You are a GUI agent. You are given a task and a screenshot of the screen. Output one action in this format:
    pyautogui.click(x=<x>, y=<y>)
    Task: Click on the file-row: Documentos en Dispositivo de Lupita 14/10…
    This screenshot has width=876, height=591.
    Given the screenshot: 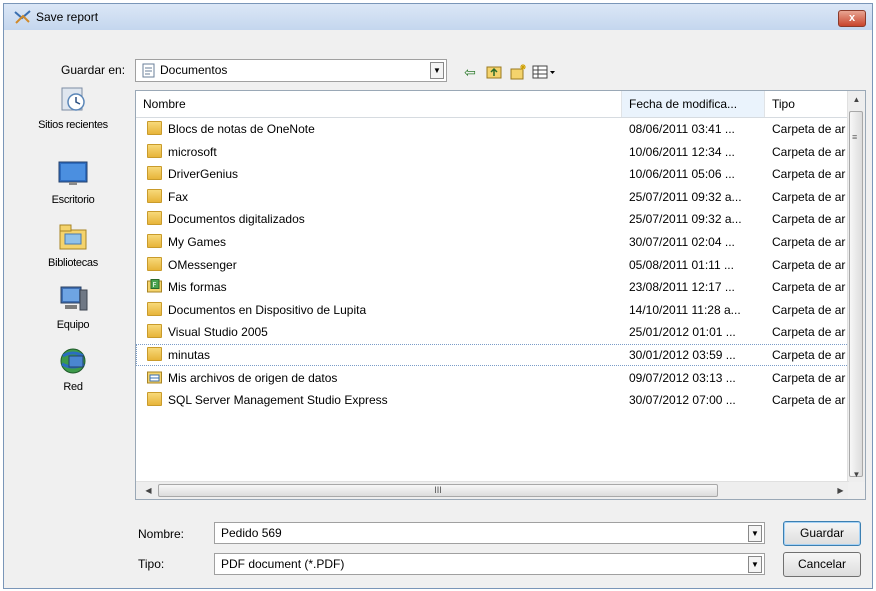 What is the action you would take?
    pyautogui.click(x=492, y=310)
    